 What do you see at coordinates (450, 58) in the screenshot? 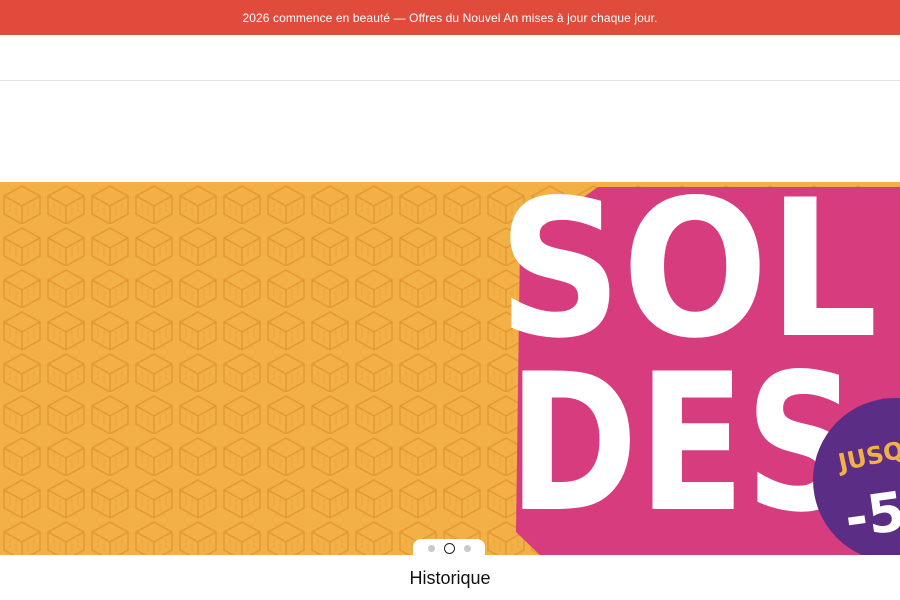
I see `site-header` at bounding box center [450, 58].